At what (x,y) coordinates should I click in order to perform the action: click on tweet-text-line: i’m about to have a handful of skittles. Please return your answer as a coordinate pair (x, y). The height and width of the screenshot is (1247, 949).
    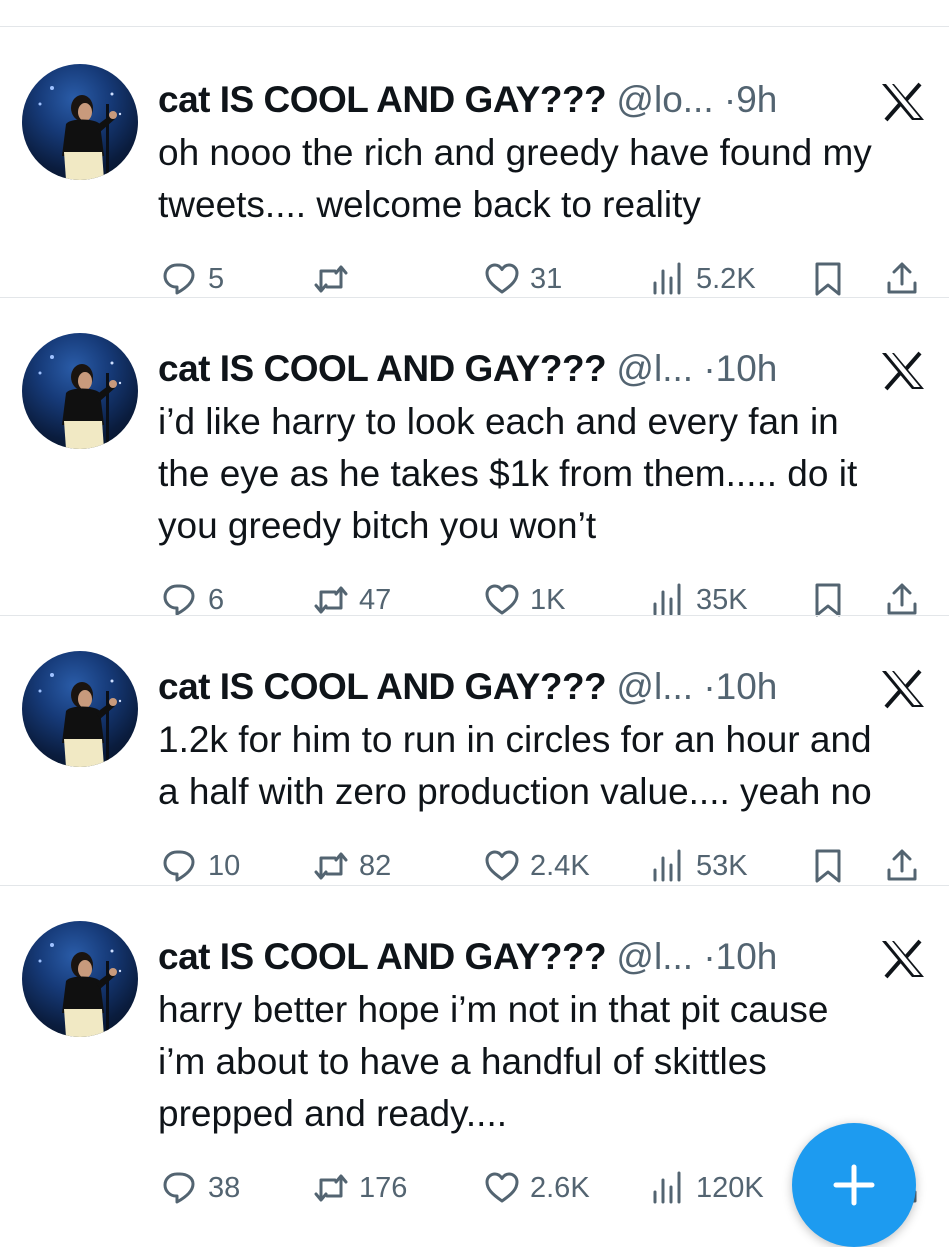
    Looking at the image, I should click on (462, 1061).